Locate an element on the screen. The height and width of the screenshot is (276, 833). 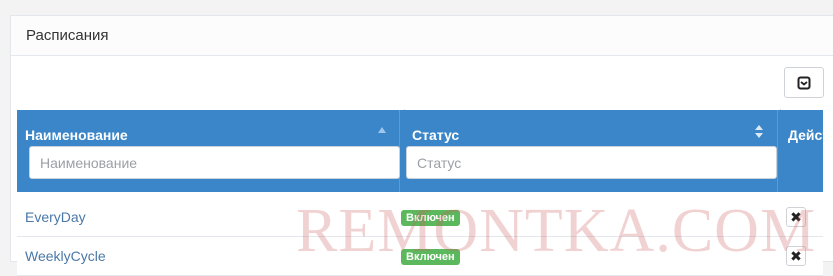
sort-ascending-icon is located at coordinates (382, 130).